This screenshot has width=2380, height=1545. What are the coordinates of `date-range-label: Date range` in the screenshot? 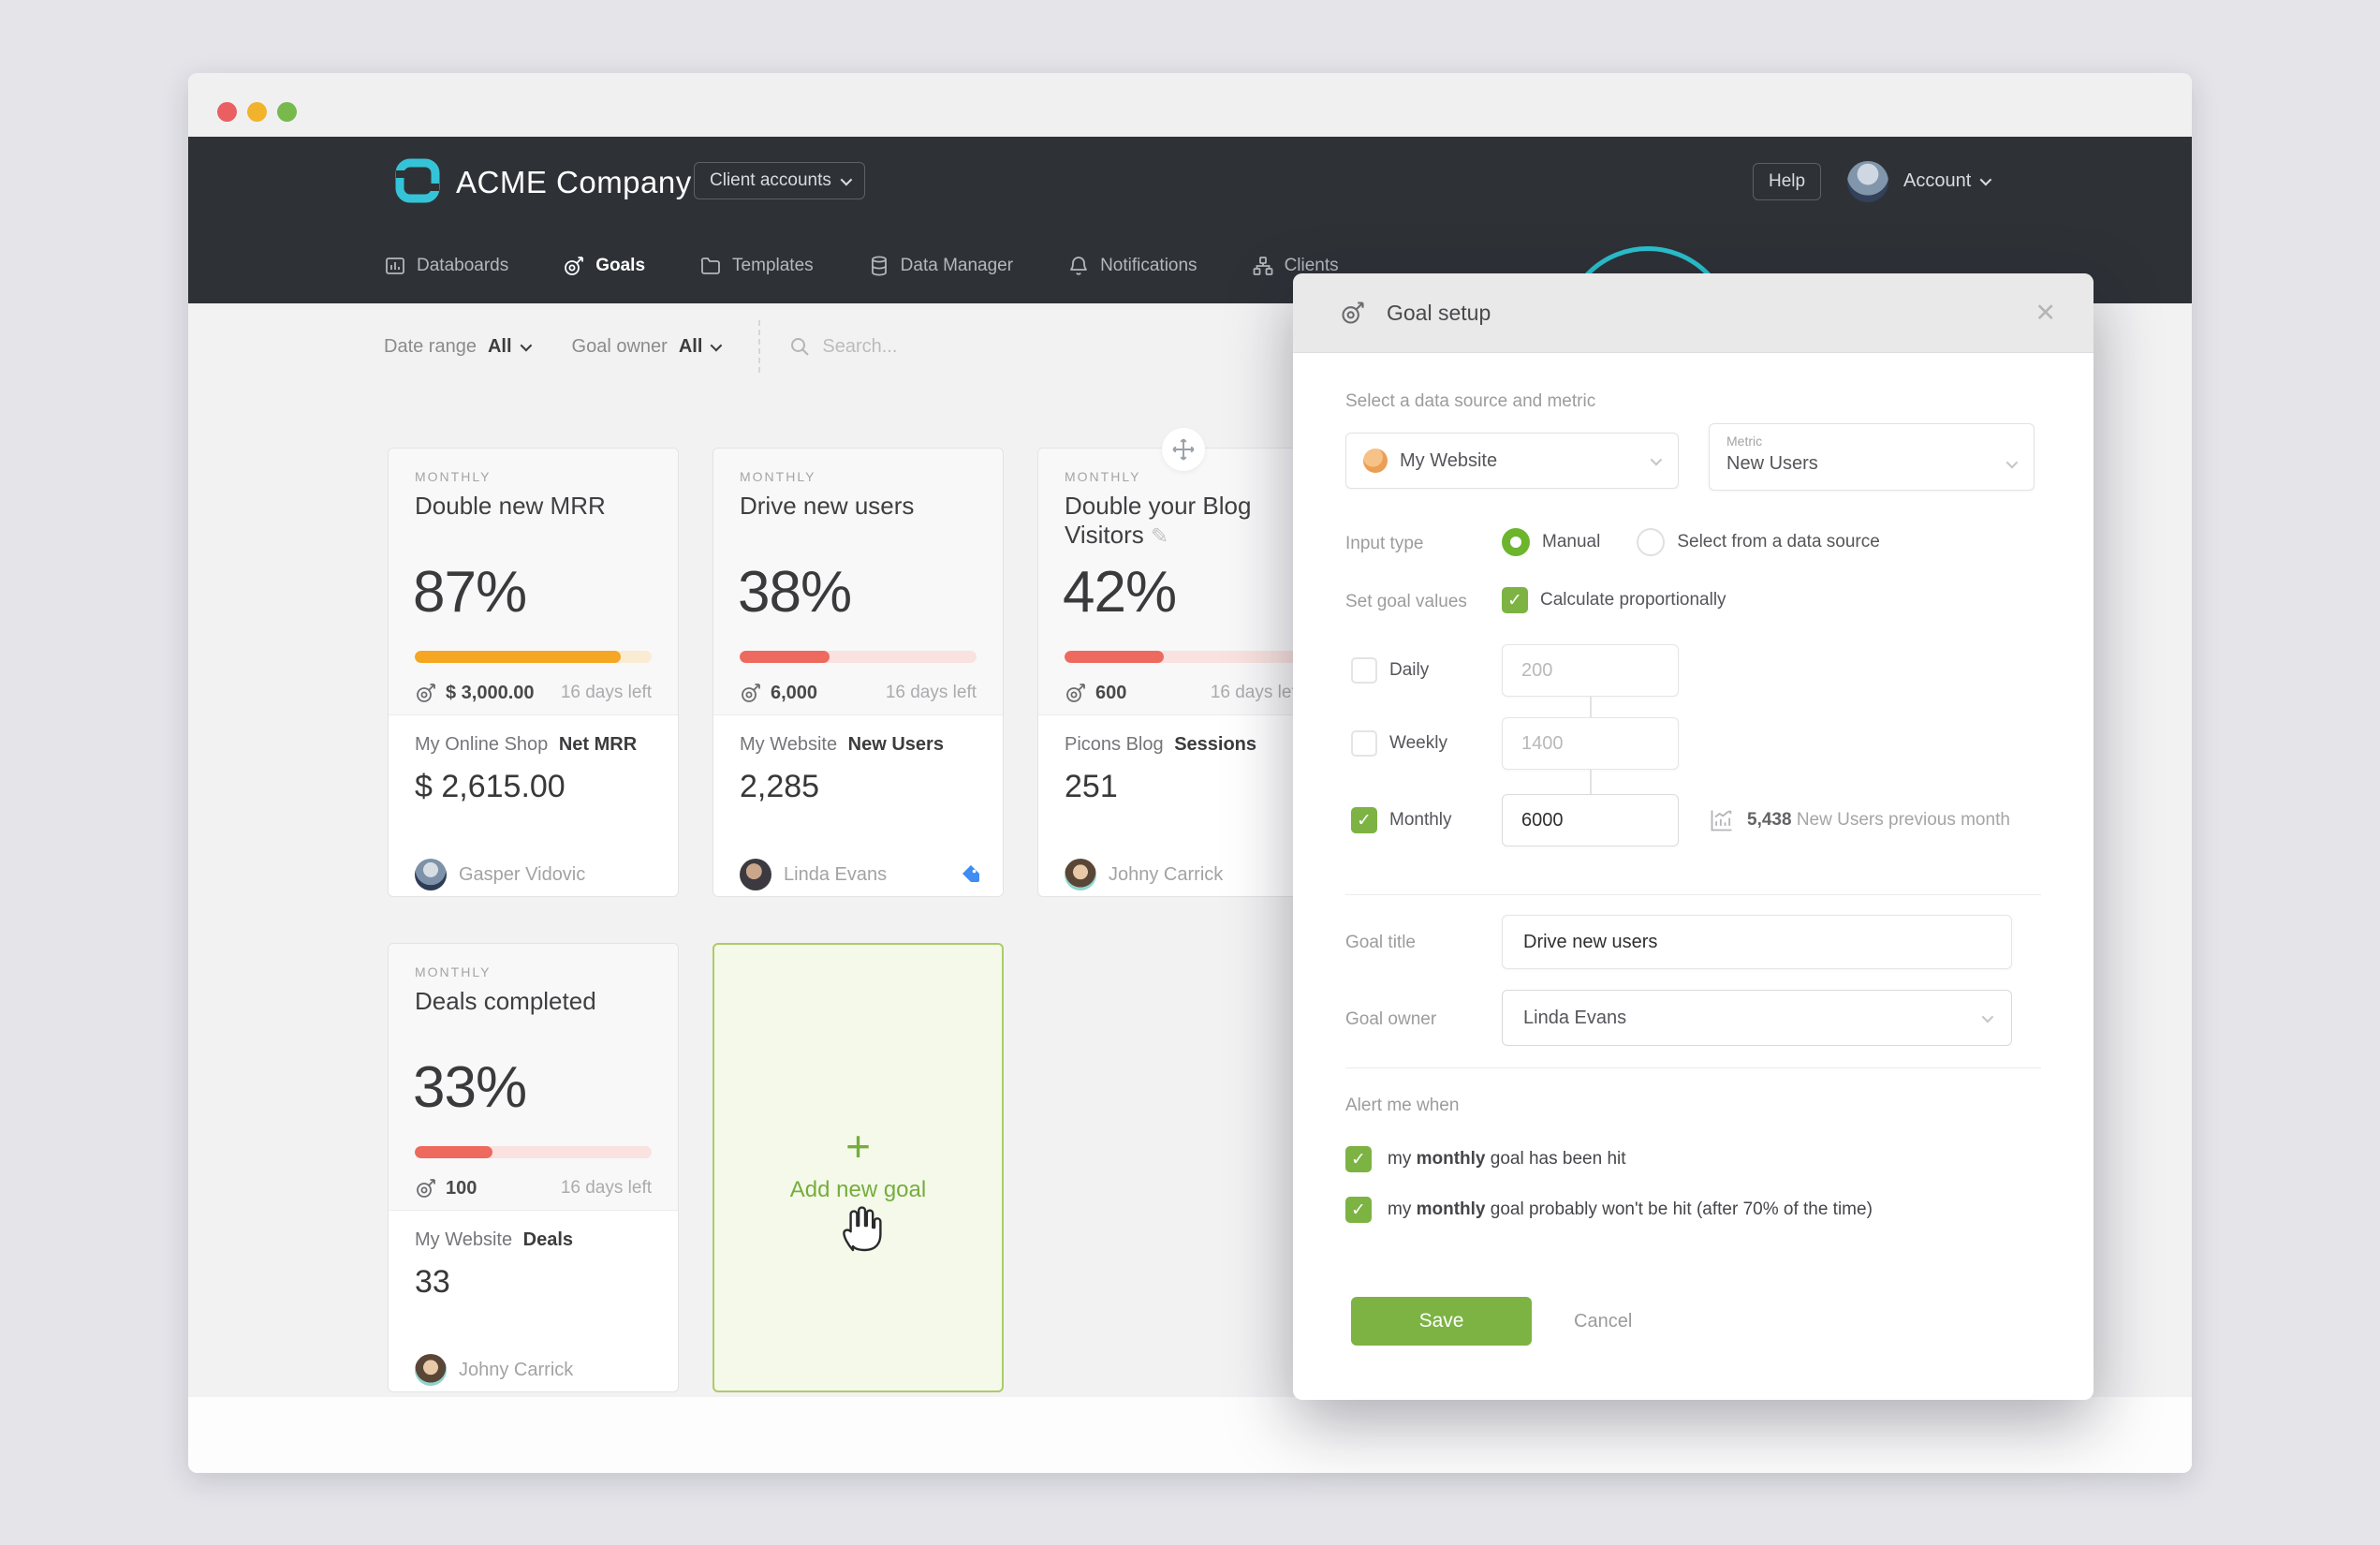 It's located at (430, 346).